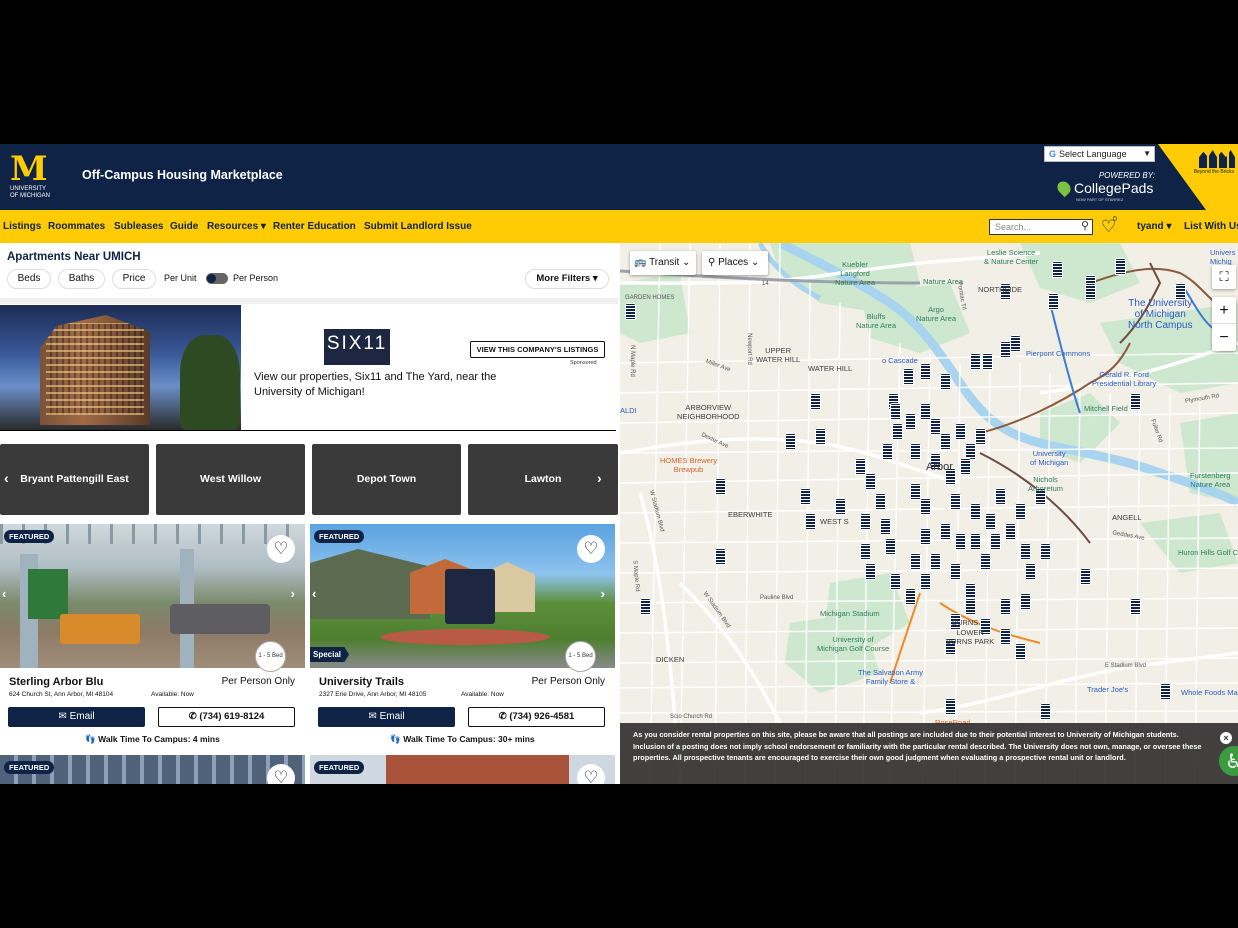  I want to click on neighborhood-tile: Depot Town, so click(386, 479).